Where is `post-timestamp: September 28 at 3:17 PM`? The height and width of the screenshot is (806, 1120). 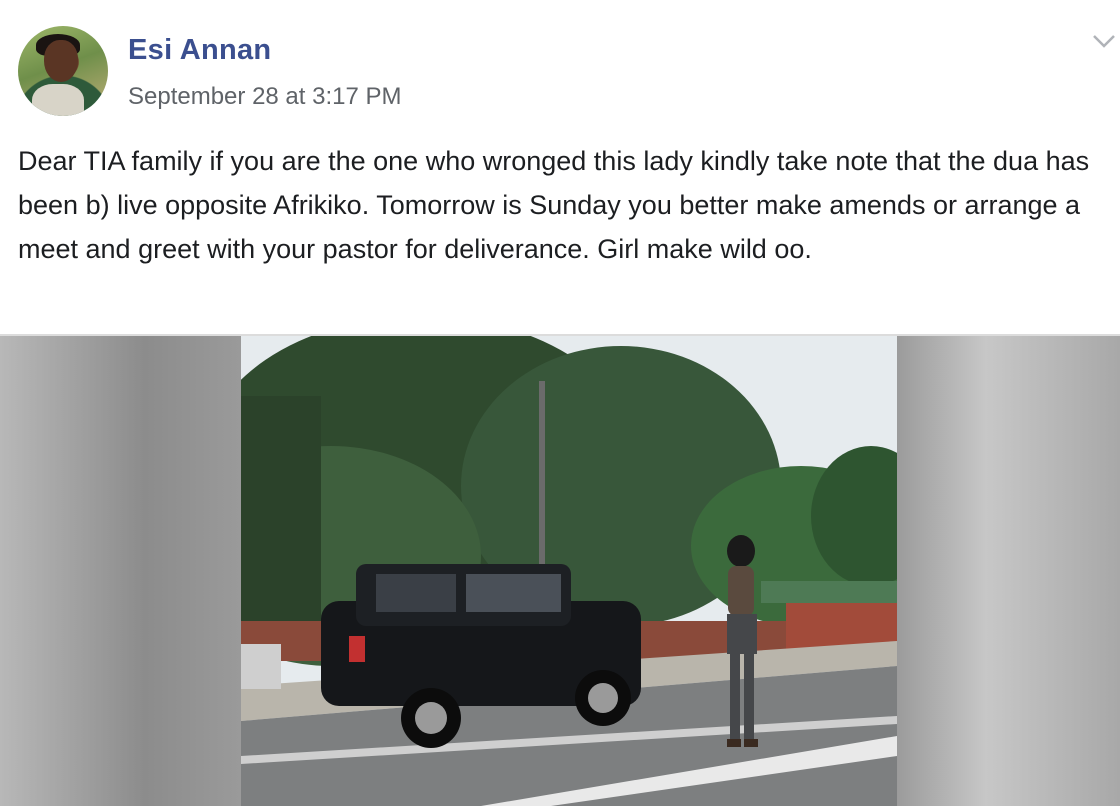 post-timestamp: September 28 at 3:17 PM is located at coordinates (265, 97).